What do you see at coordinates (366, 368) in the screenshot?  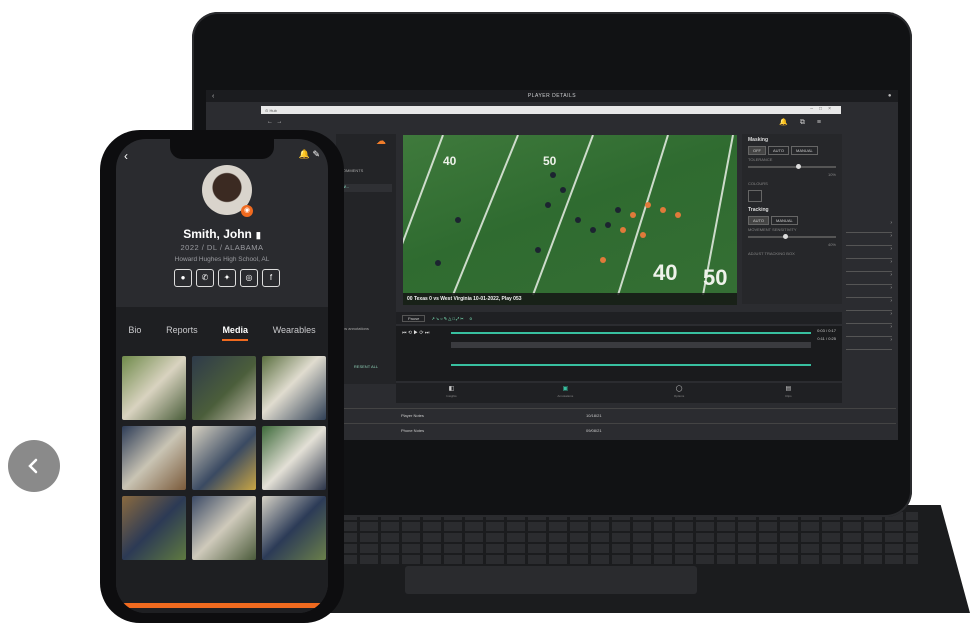 I see `present-all-button: RESENT ALL` at bounding box center [366, 368].